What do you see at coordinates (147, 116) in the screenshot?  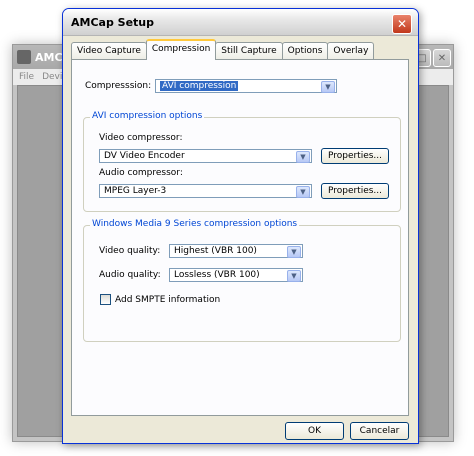 I see `avi-group-title: AVI compression options` at bounding box center [147, 116].